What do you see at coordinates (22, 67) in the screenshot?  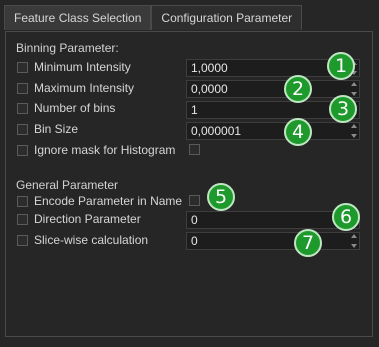 I see `minimum-intensity-checkbox` at bounding box center [22, 67].